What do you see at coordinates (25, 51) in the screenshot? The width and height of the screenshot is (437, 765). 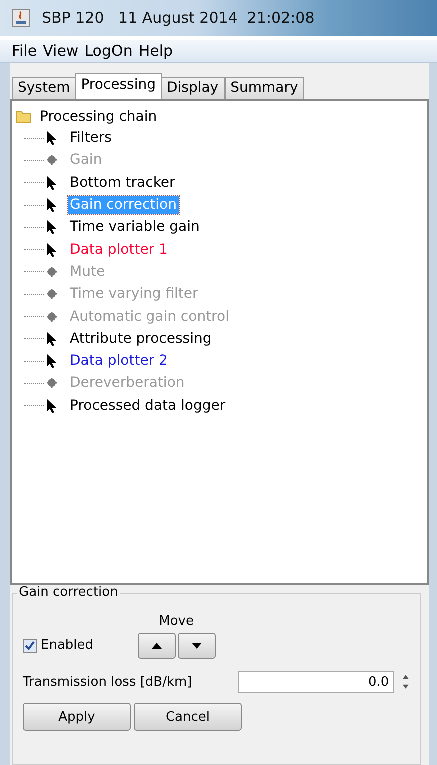 I see `menu-item: File` at bounding box center [25, 51].